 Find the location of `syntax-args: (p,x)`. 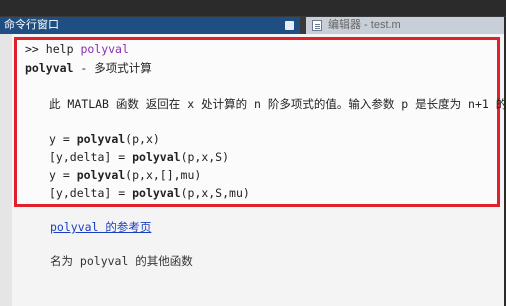

syntax-args: (p,x) is located at coordinates (142, 139).